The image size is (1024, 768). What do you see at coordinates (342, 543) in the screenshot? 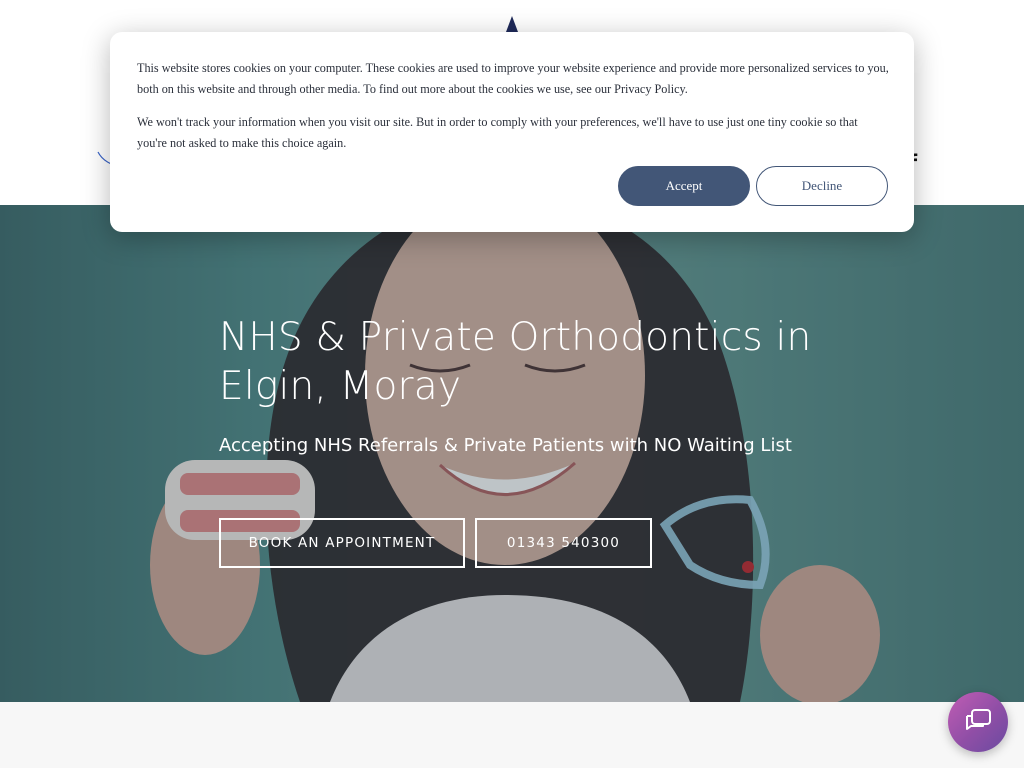
I see `book-appointment-button: BOOK AN APPOINTMENT` at bounding box center [342, 543].